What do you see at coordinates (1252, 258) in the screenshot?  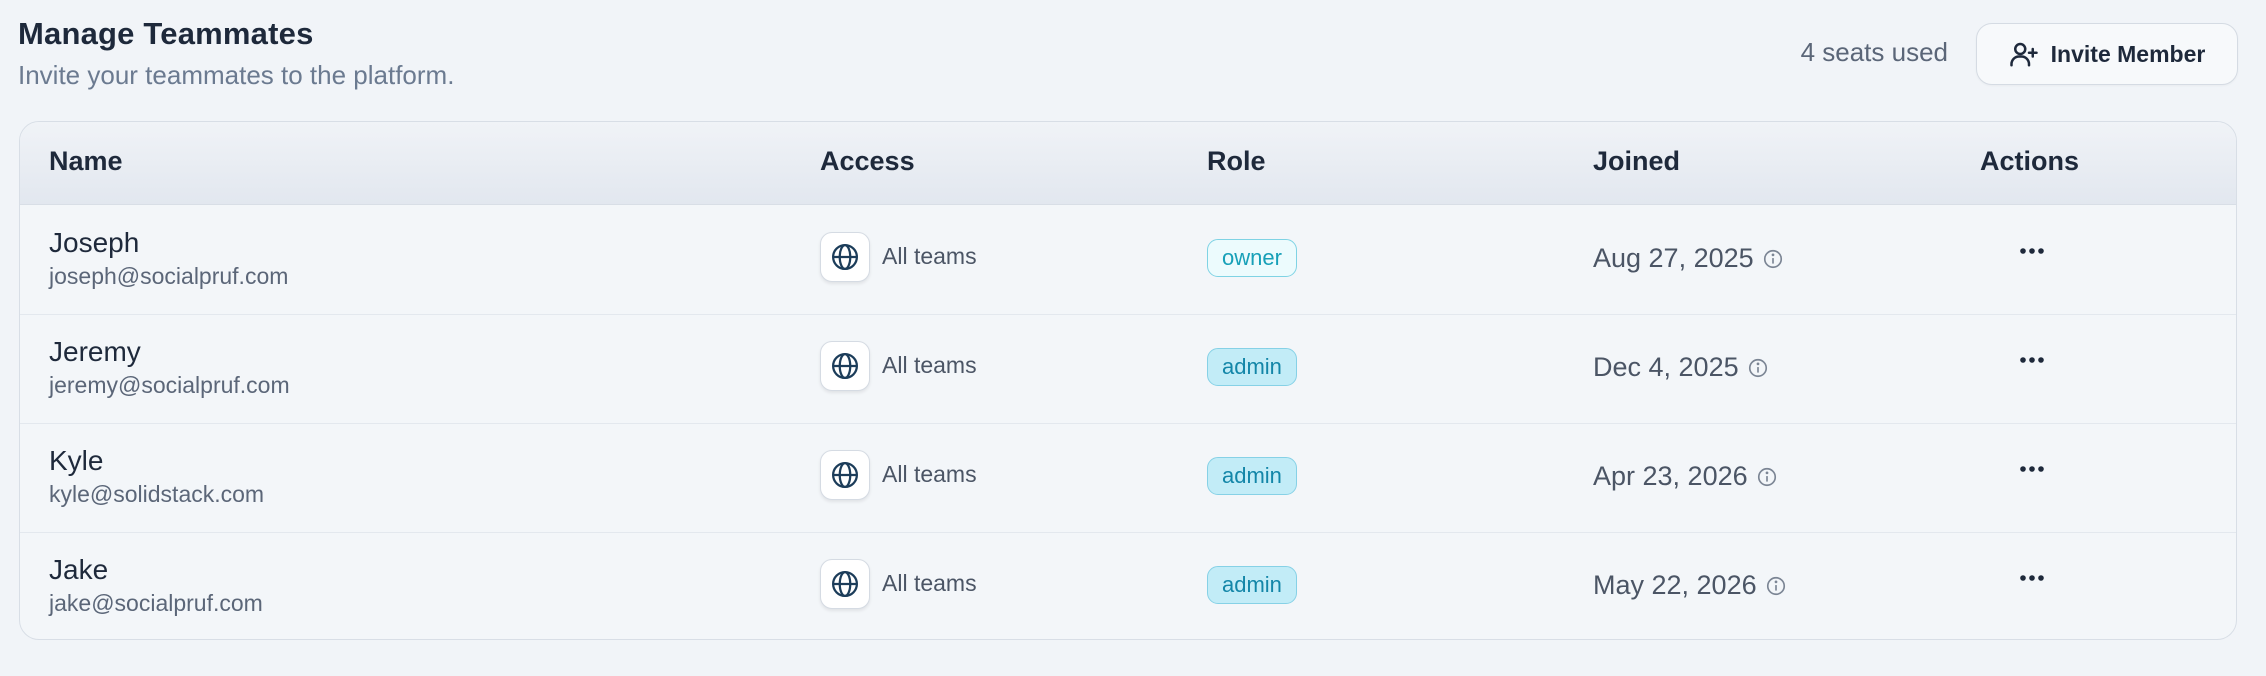 I see `role-badge: owner` at bounding box center [1252, 258].